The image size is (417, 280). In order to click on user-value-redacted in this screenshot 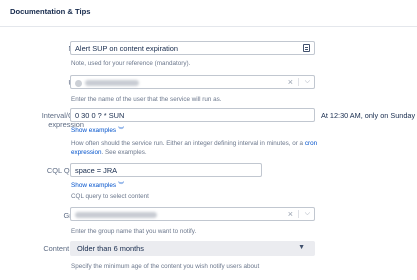, I will do `click(112, 83)`.